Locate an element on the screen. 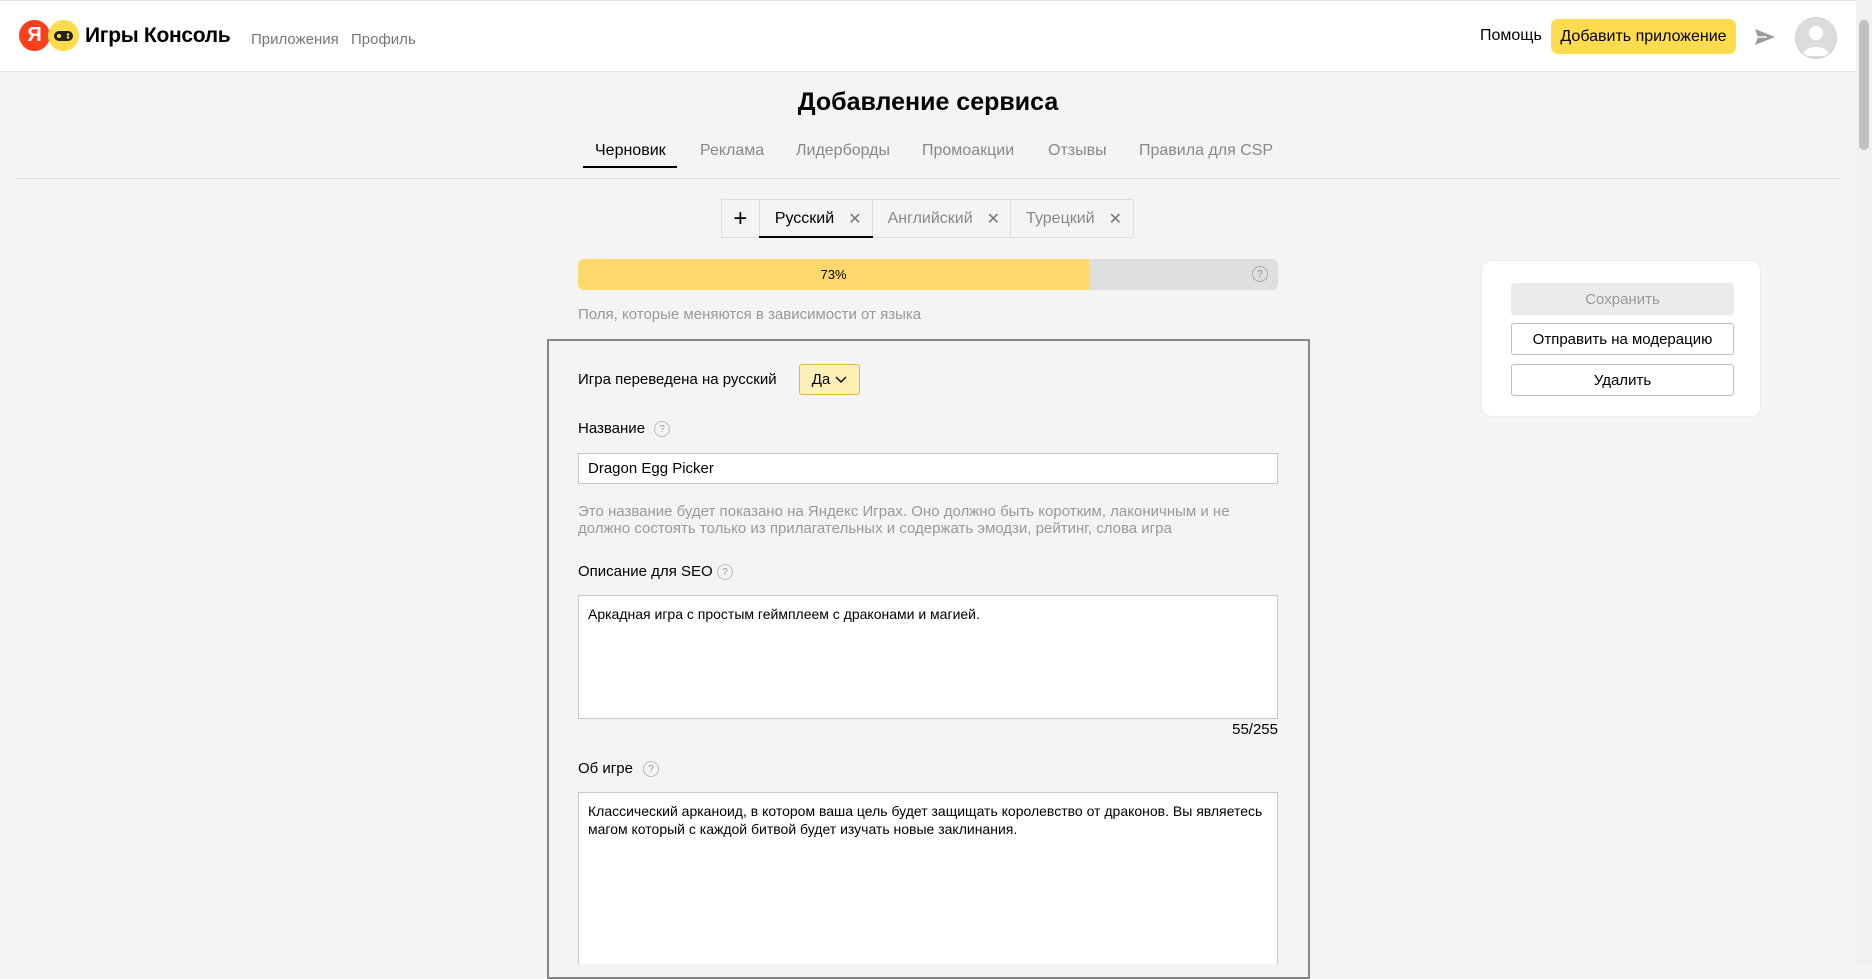  tab-draft: Черновик is located at coordinates (630, 151).